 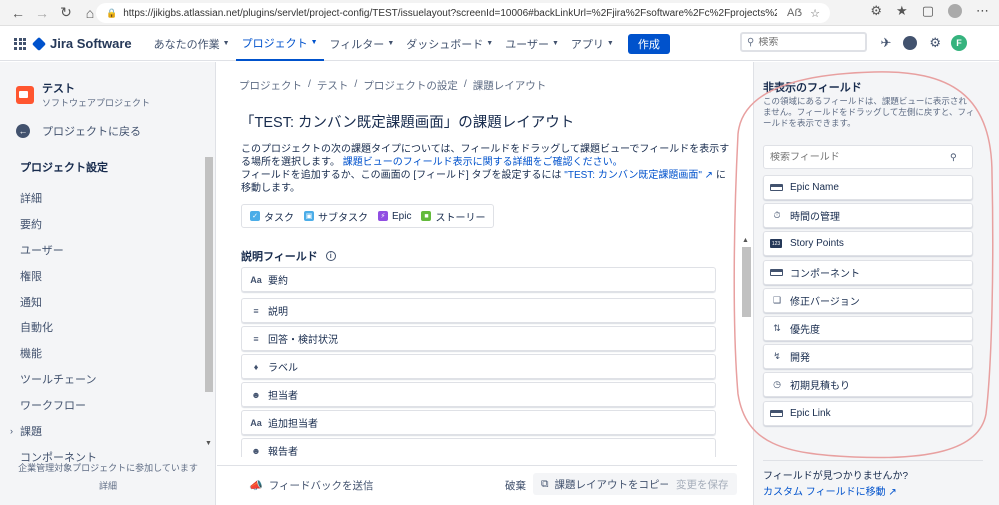 What do you see at coordinates (776, 272) in the screenshot?
I see `component-icon` at bounding box center [776, 272].